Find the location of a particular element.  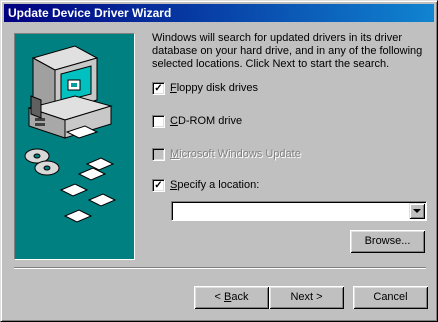

title-bar: Update Device Driver Wizard is located at coordinates (219, 13).